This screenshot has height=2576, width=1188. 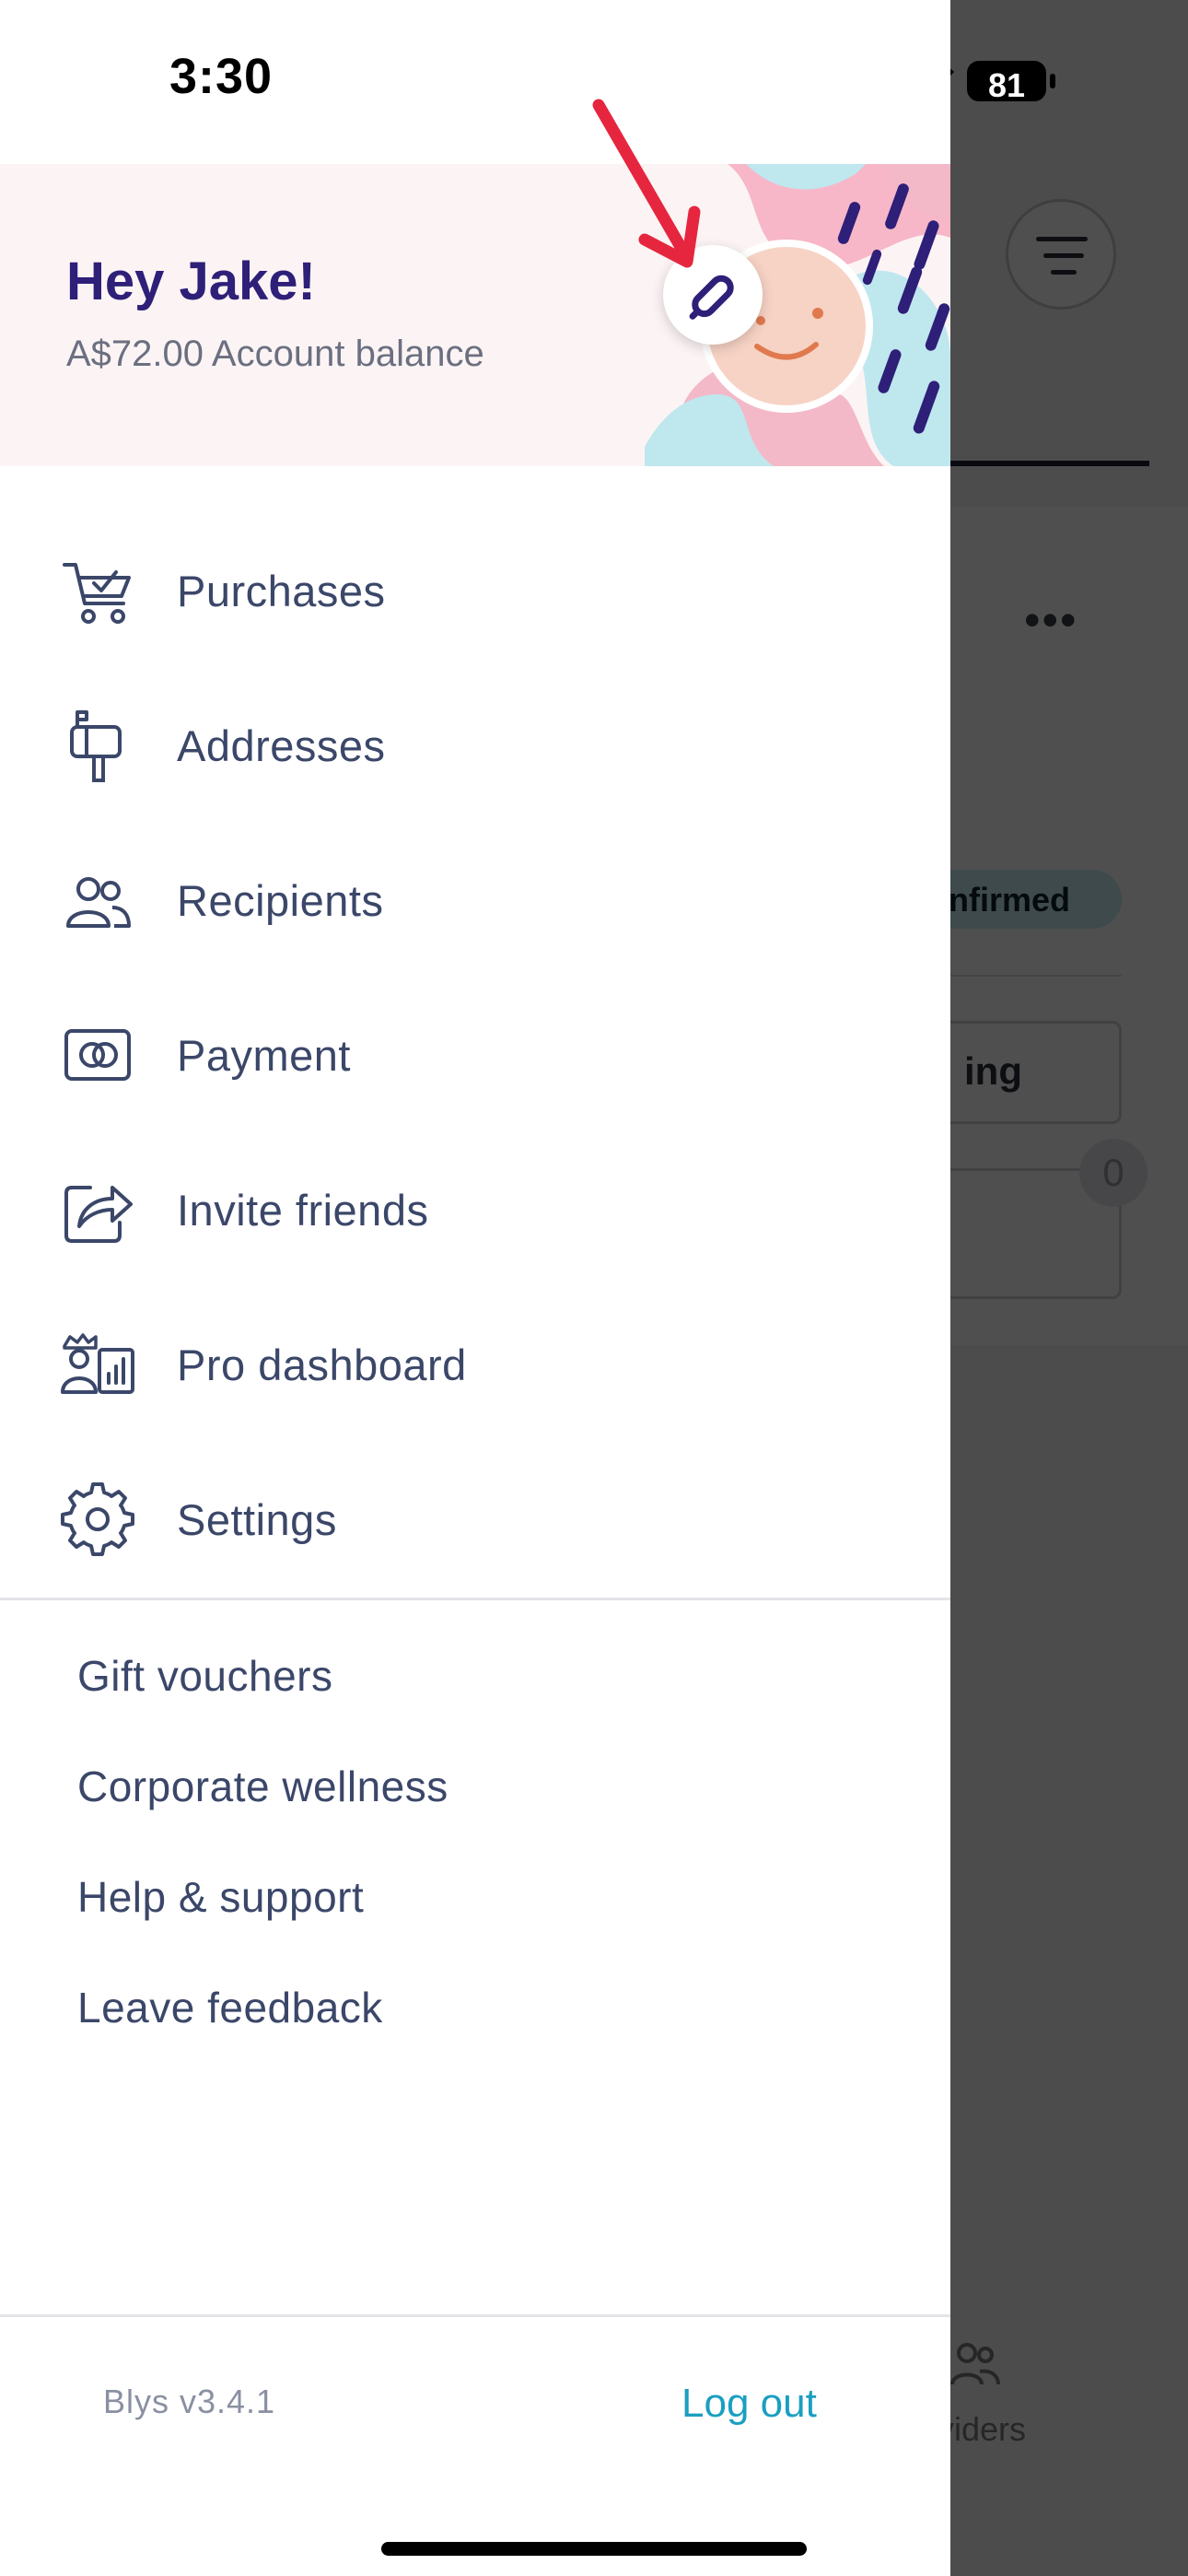 What do you see at coordinates (303, 1210) in the screenshot?
I see `menu-label: Invite friends` at bounding box center [303, 1210].